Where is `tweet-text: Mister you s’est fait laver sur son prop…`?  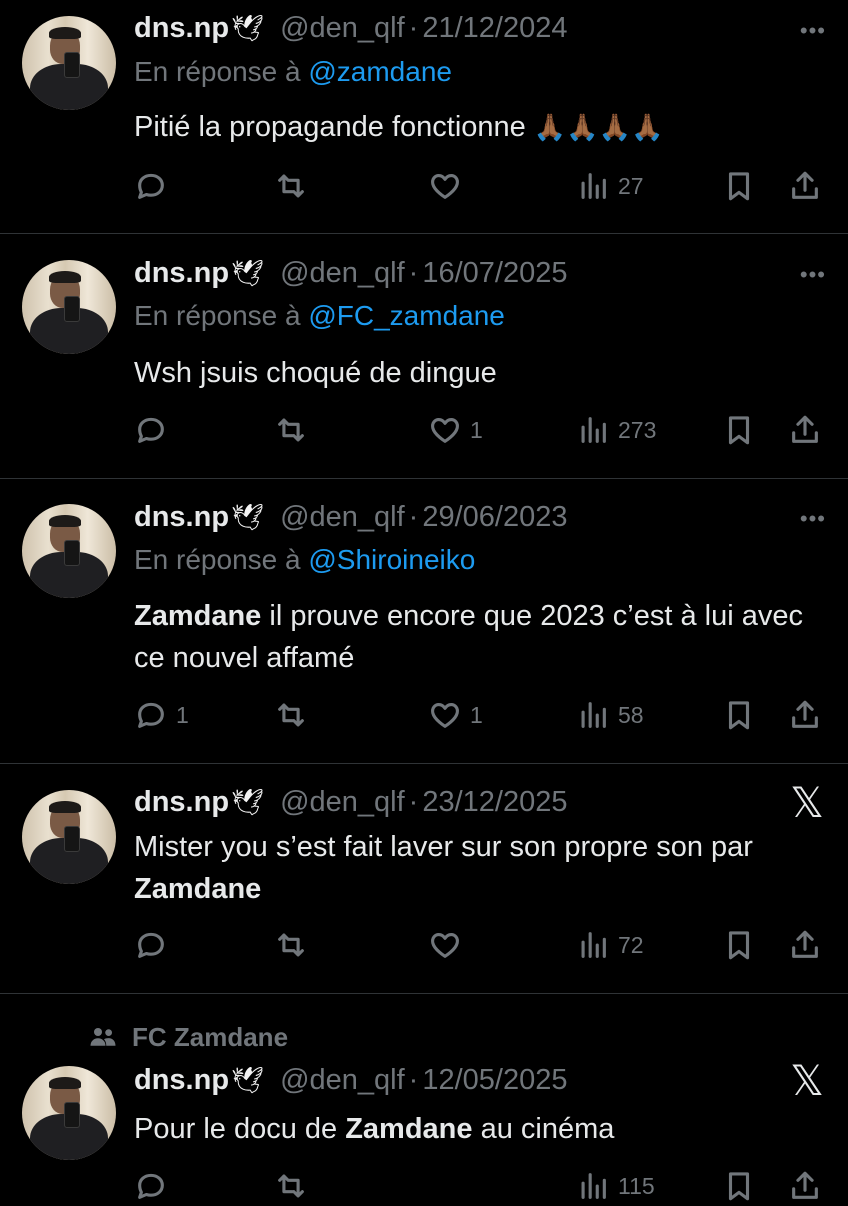
tweet-text: Mister you s’est fait laver sur son prop… is located at coordinates (443, 868).